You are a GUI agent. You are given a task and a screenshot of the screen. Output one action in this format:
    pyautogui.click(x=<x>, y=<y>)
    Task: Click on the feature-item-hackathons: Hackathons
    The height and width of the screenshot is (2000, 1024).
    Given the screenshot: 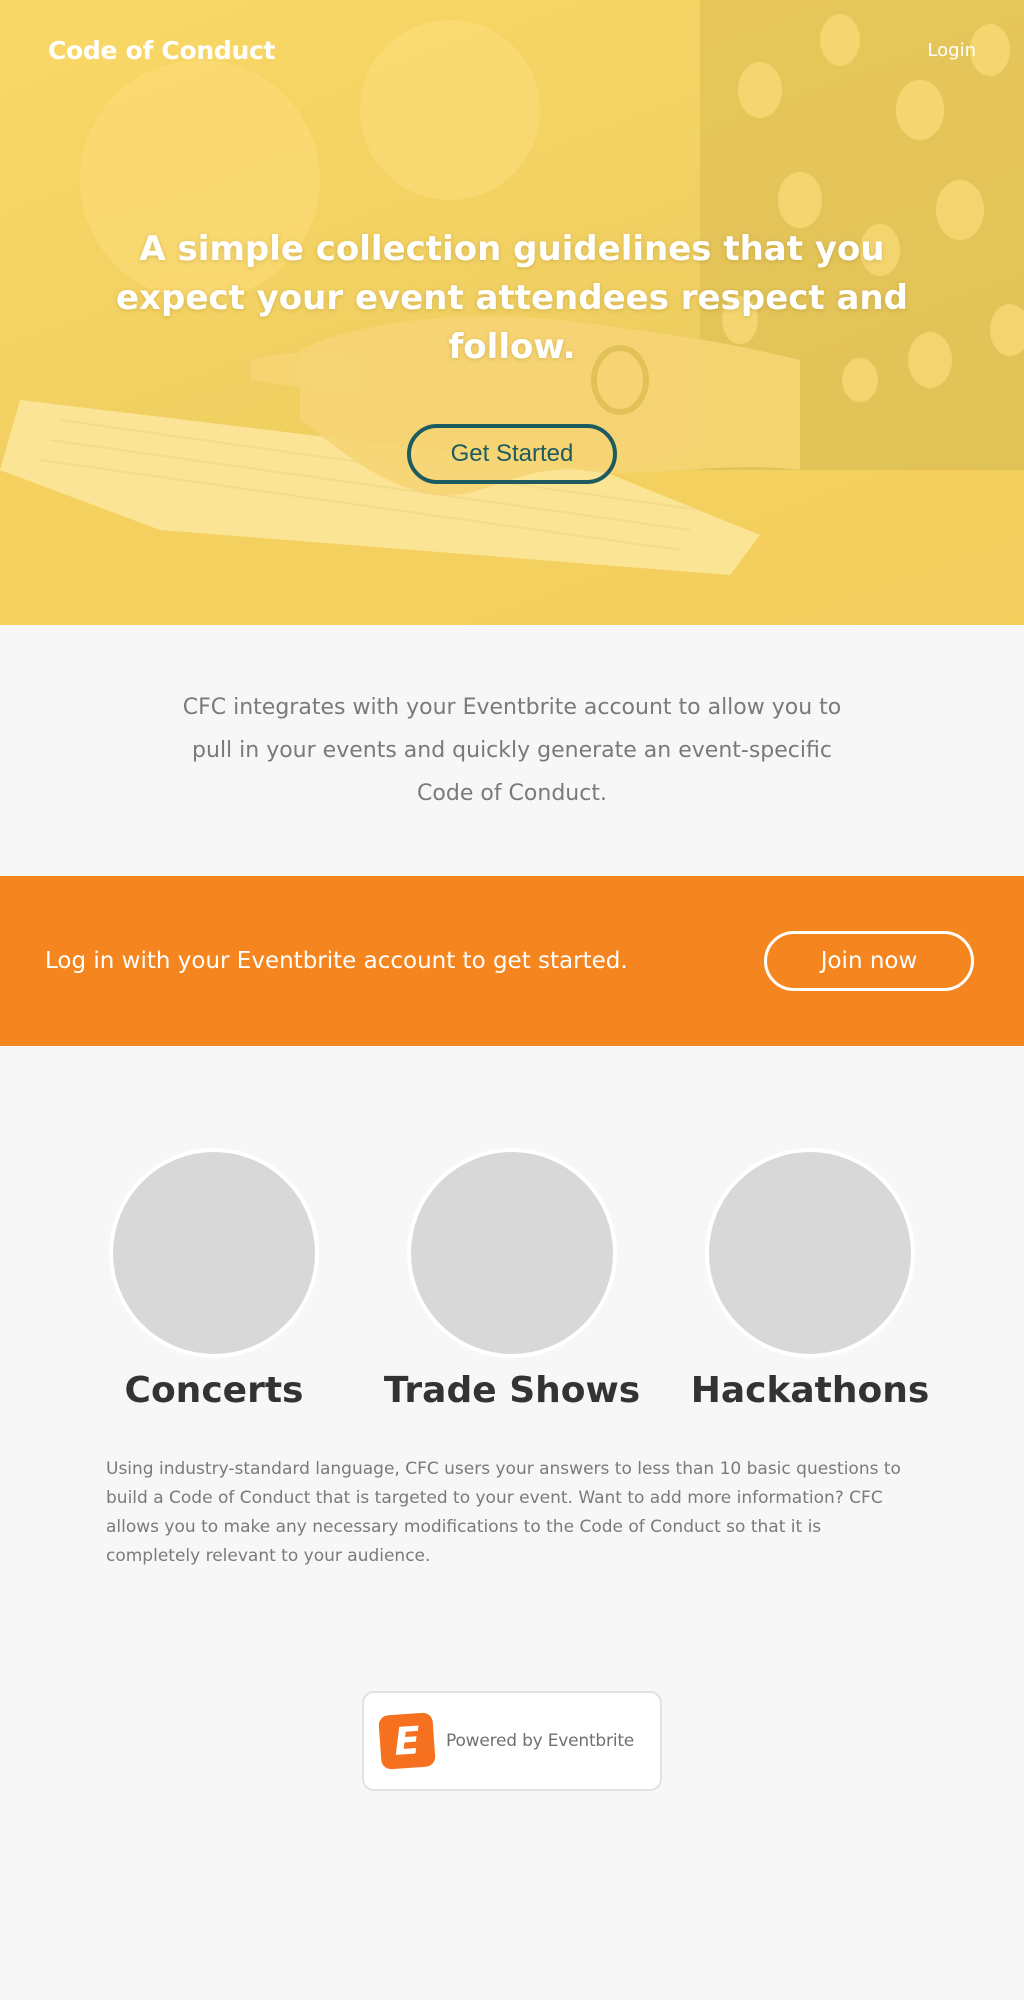 What is the action you would take?
    pyautogui.click(x=810, y=1279)
    